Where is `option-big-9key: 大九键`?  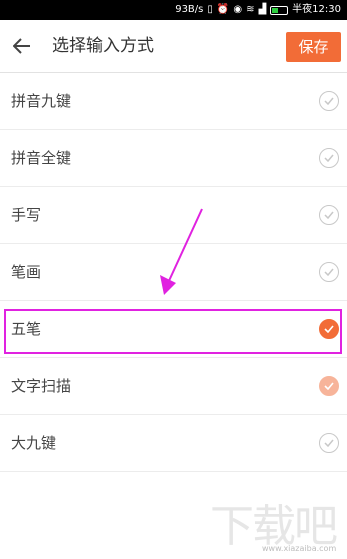
option-big-9key: 大九键 is located at coordinates (173, 443).